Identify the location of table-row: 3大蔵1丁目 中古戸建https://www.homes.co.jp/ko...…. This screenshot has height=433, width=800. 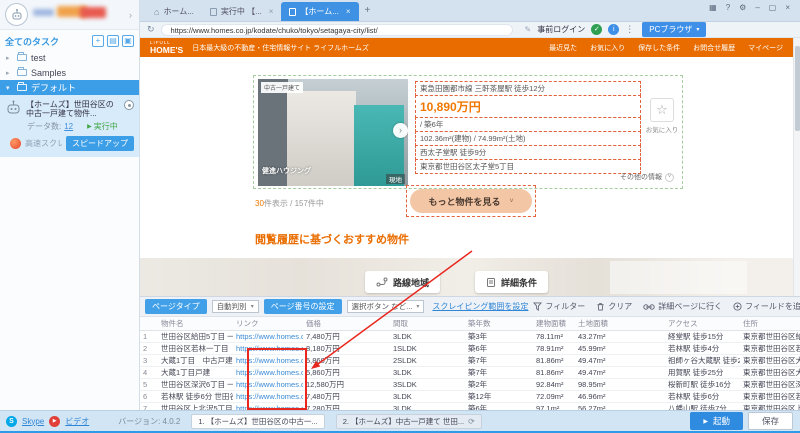
(470, 360).